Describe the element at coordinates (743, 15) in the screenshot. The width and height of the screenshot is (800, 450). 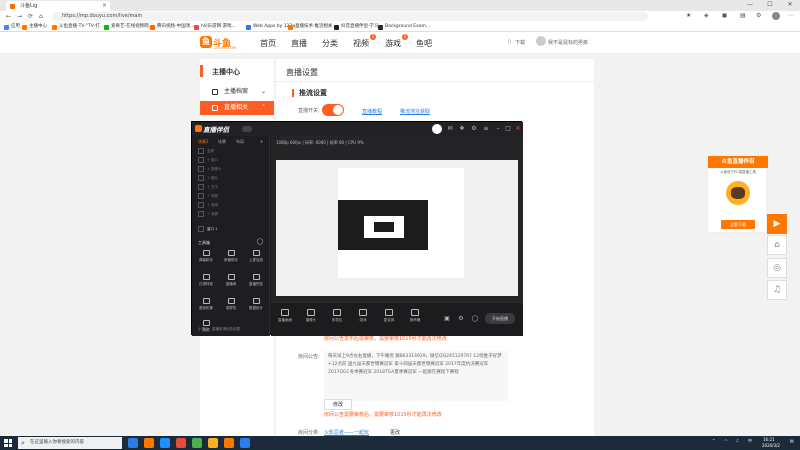
I see `collections-icon: ▤` at that location.